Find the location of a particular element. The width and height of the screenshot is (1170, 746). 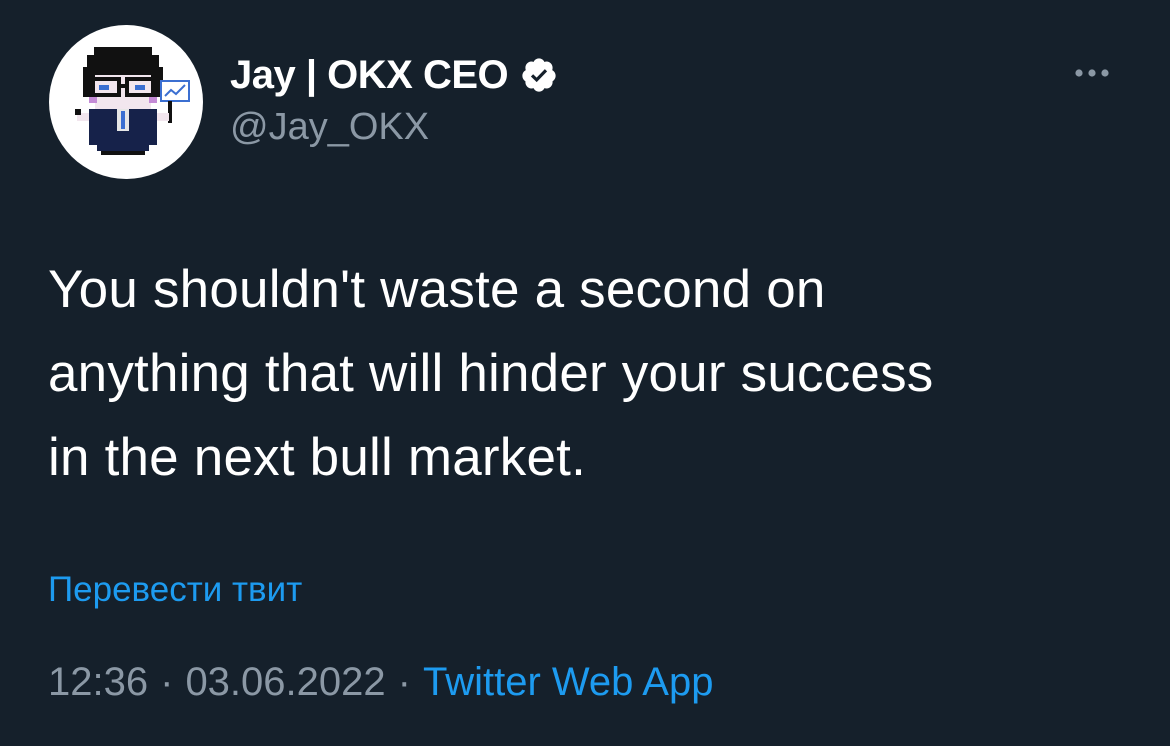

more-options-icon is located at coordinates (1095, 73).